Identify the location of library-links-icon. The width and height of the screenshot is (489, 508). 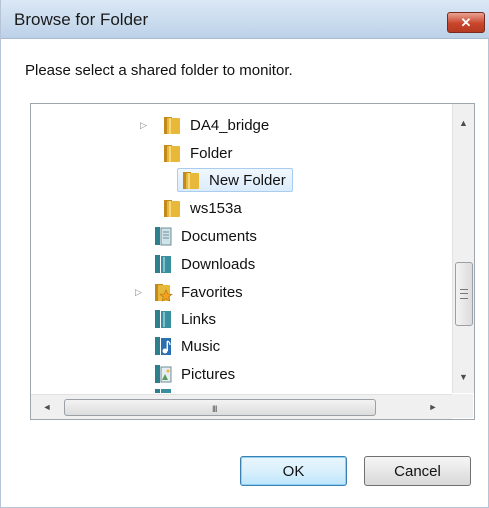
(163, 319).